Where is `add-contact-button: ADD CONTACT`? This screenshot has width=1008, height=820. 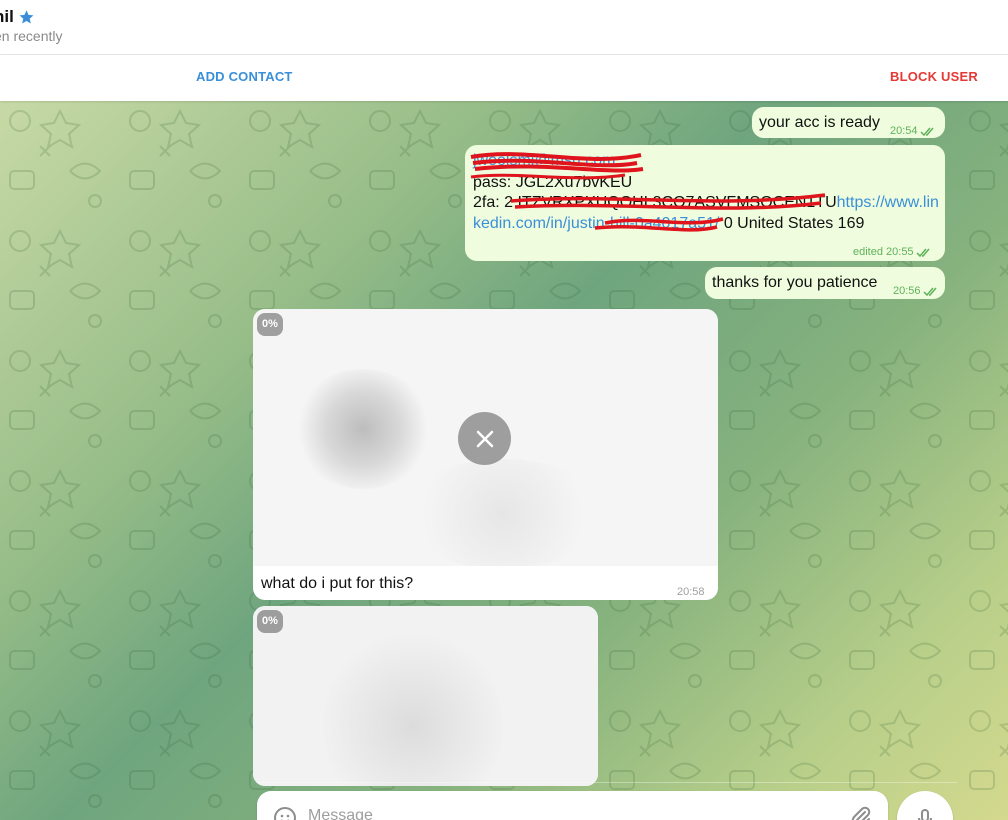
add-contact-button: ADD CONTACT is located at coordinates (244, 76).